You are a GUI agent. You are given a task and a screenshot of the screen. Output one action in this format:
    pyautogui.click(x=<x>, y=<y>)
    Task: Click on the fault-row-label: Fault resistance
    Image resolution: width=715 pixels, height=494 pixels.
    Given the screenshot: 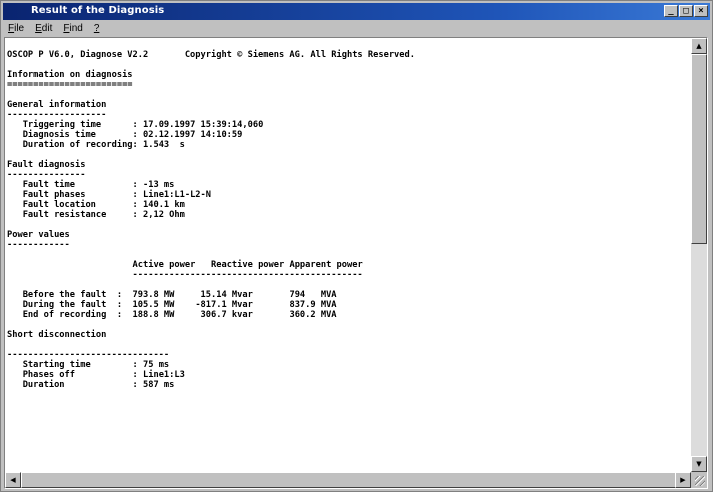 What is the action you would take?
    pyautogui.click(x=70, y=215)
    